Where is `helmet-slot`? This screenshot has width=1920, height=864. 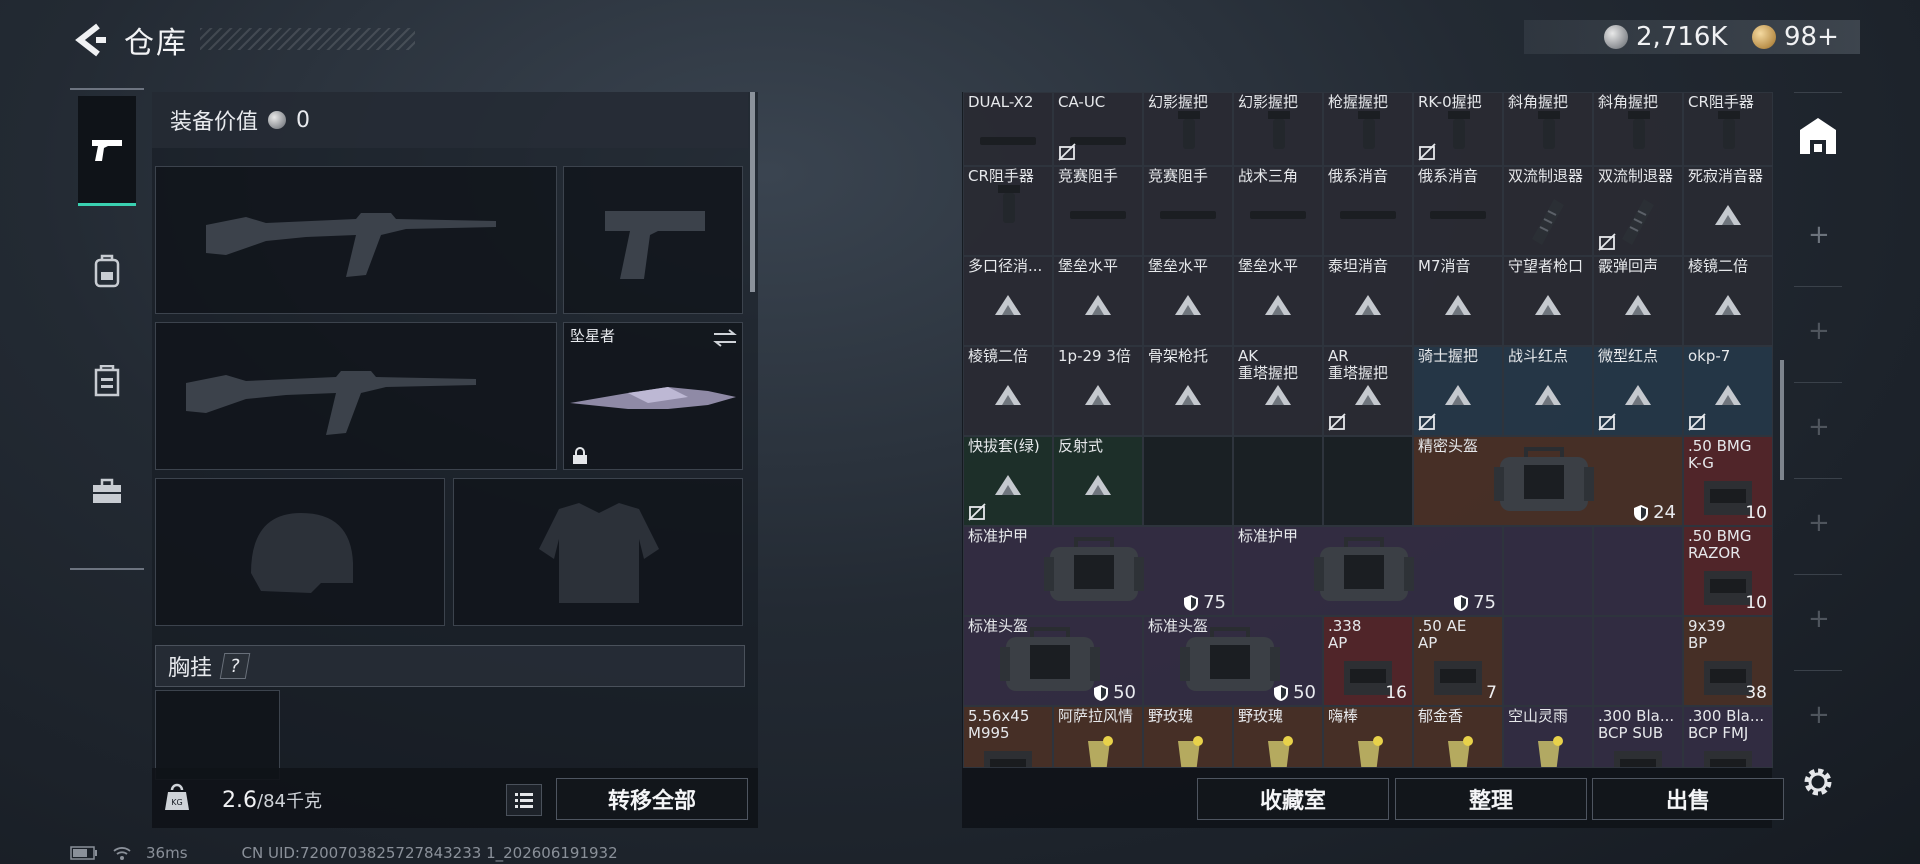
helmet-slot is located at coordinates (300, 552).